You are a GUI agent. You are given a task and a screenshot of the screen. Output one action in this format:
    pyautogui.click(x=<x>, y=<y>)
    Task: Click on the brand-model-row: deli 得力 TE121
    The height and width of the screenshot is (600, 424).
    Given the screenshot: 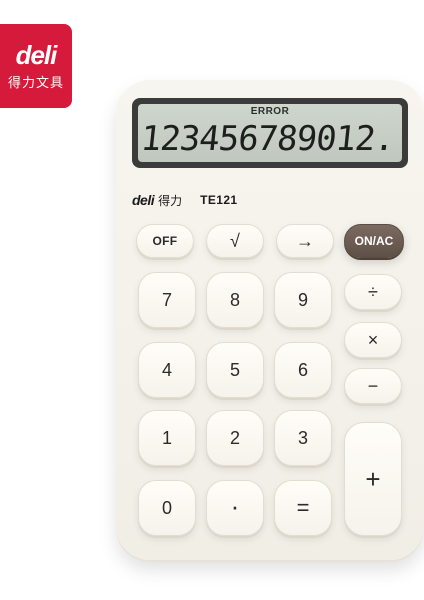 What is the action you would take?
    pyautogui.click(x=185, y=200)
    